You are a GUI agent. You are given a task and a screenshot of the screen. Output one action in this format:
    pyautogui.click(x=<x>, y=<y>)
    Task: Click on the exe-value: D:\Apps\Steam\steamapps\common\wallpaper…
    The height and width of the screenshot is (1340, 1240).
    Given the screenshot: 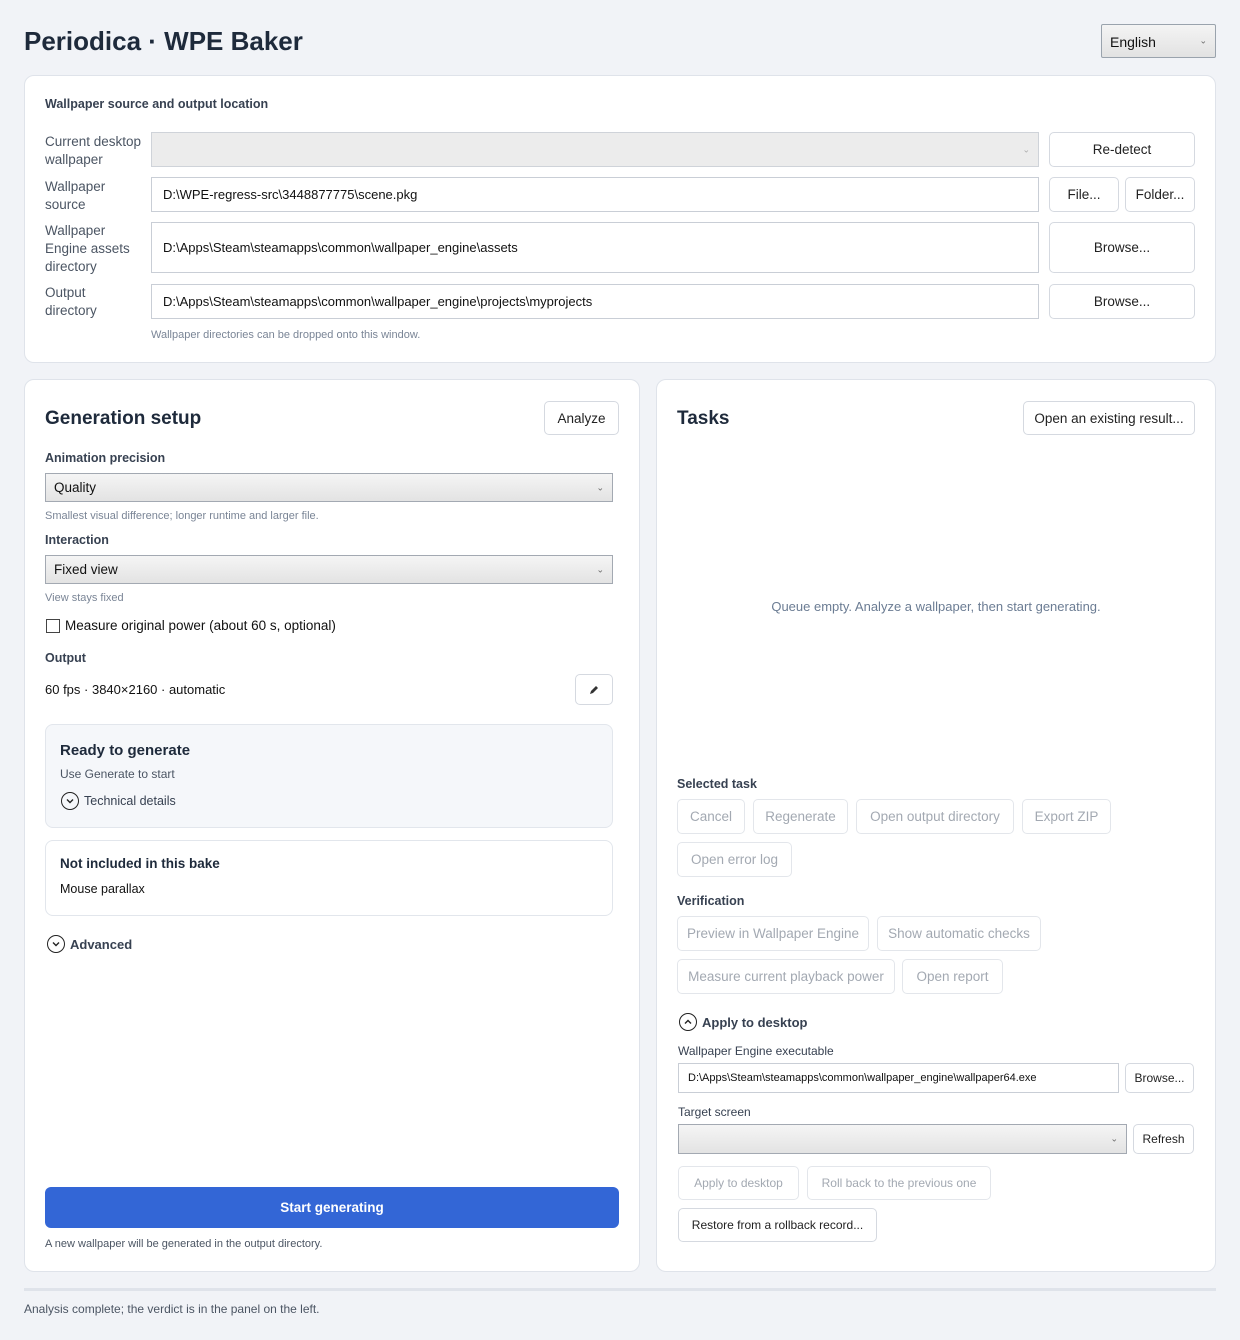 What is the action you would take?
    pyautogui.click(x=862, y=1078)
    